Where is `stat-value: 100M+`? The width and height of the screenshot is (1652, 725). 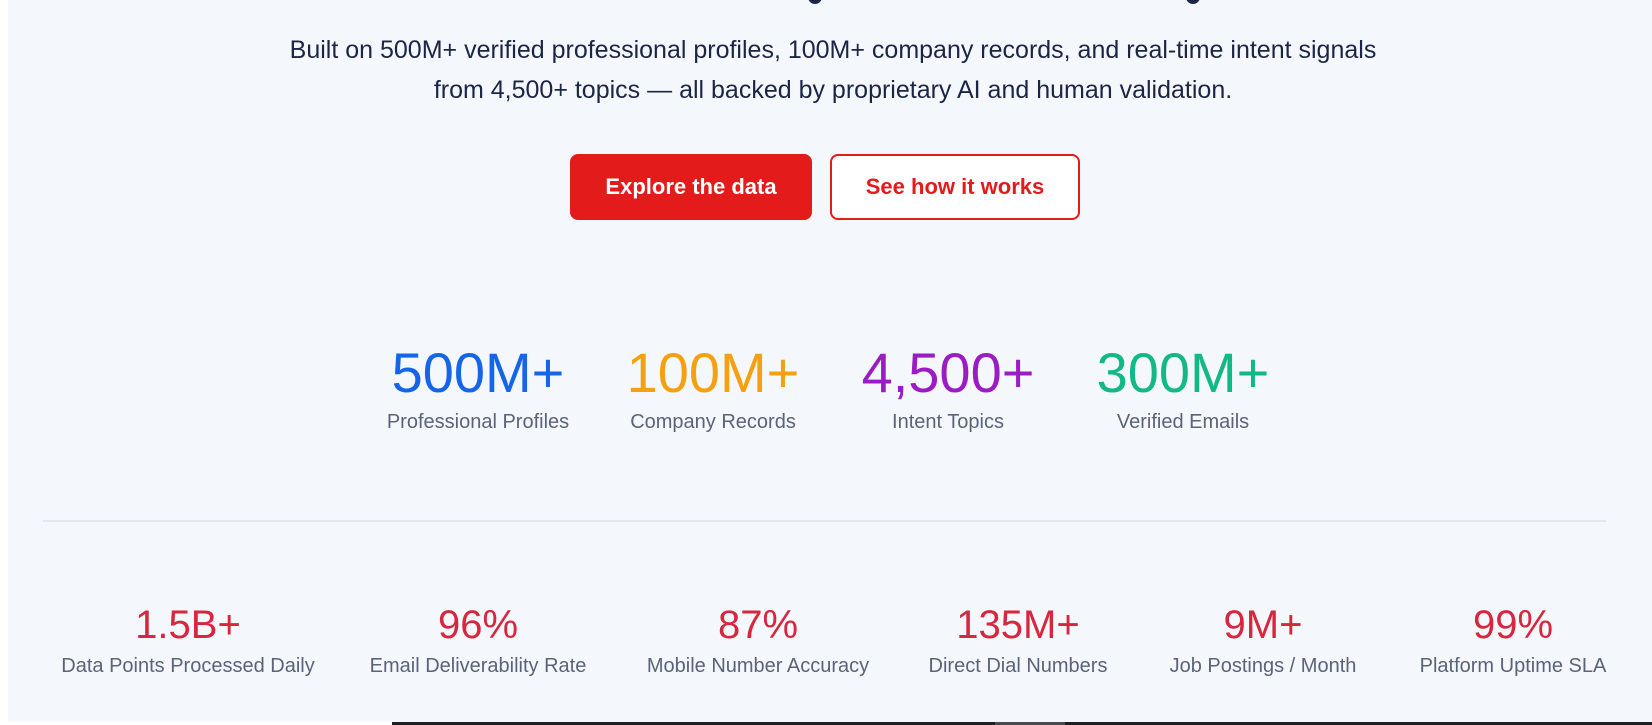
stat-value: 100M+ is located at coordinates (713, 372).